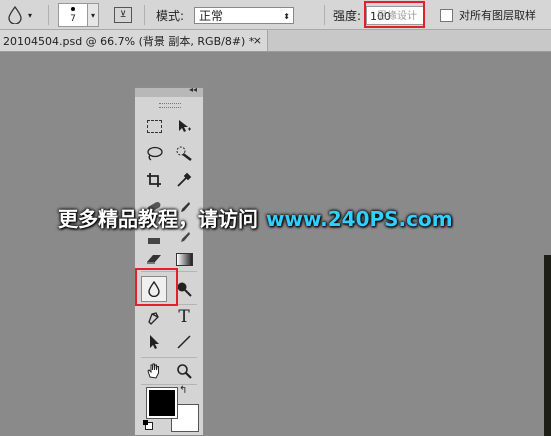 This screenshot has width=551, height=436. Describe the element at coordinates (184, 259) in the screenshot. I see `gradient-icon` at that location.